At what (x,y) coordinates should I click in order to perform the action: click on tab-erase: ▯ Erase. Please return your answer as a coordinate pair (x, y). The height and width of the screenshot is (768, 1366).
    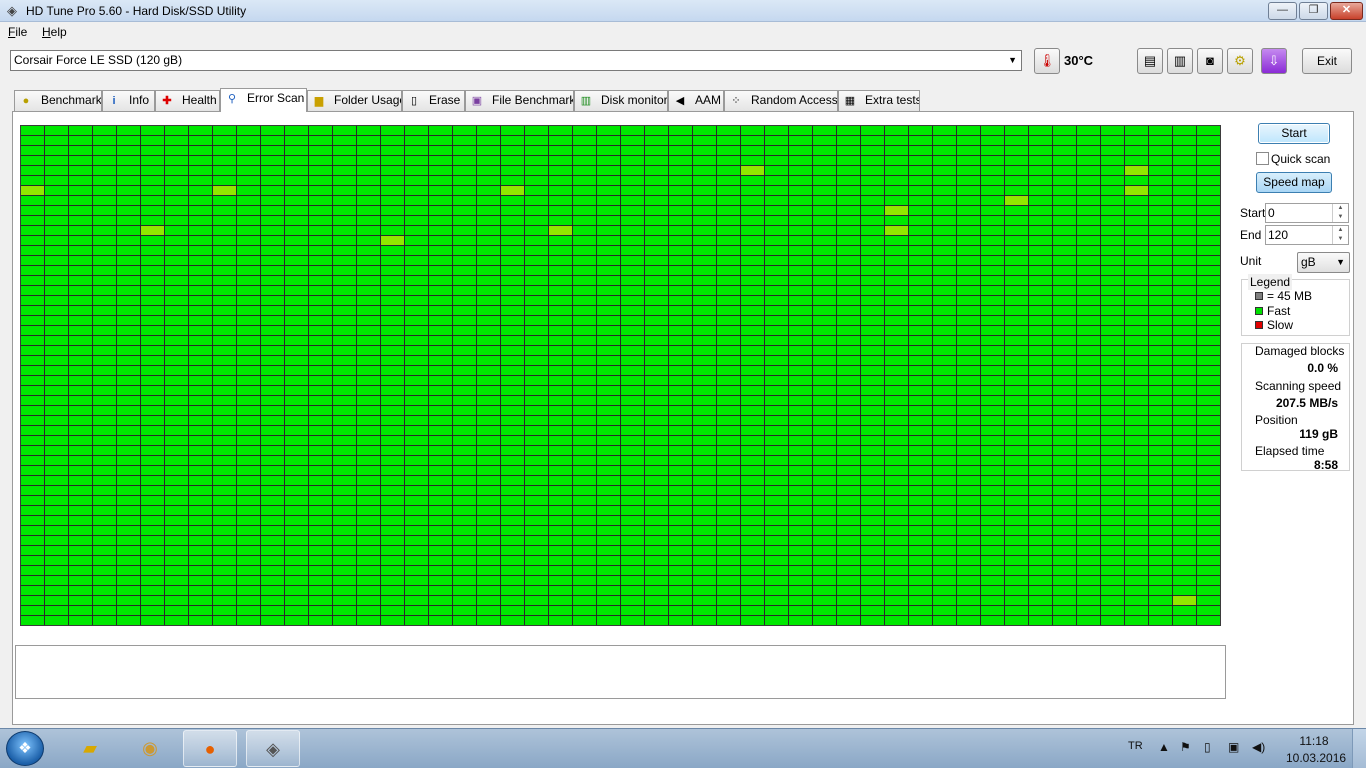
    Looking at the image, I should click on (433, 100).